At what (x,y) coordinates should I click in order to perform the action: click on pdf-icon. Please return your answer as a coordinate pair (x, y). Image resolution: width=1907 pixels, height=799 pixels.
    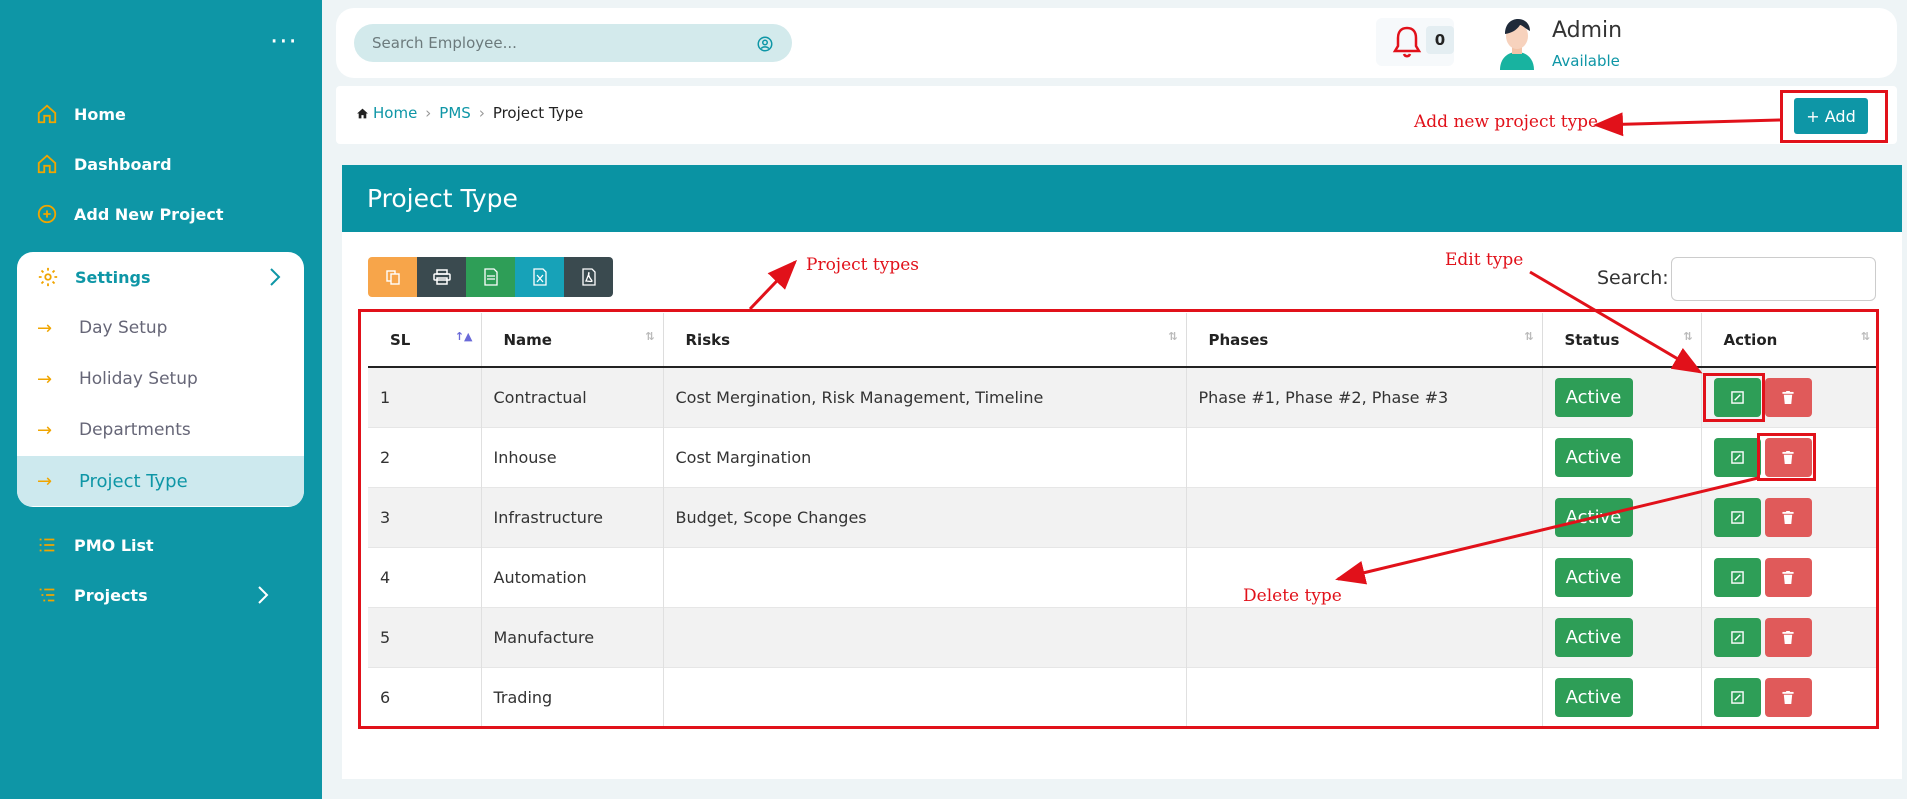
    Looking at the image, I should click on (588, 277).